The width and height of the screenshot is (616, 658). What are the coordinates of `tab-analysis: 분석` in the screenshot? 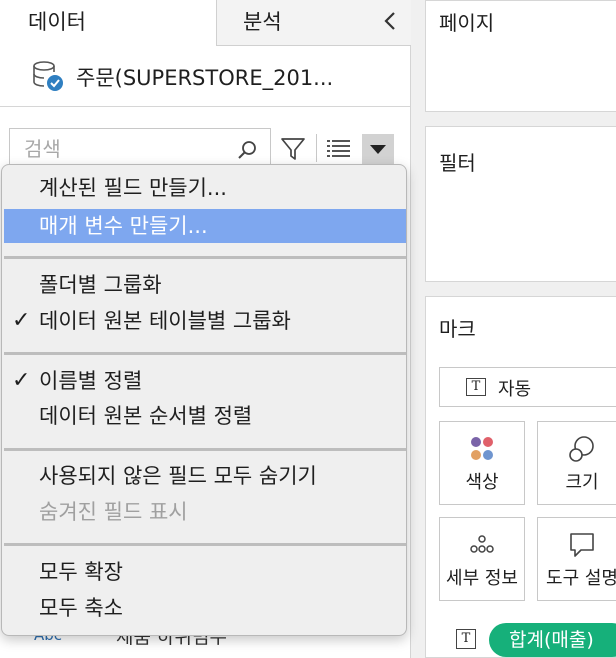 It's located at (313, 23).